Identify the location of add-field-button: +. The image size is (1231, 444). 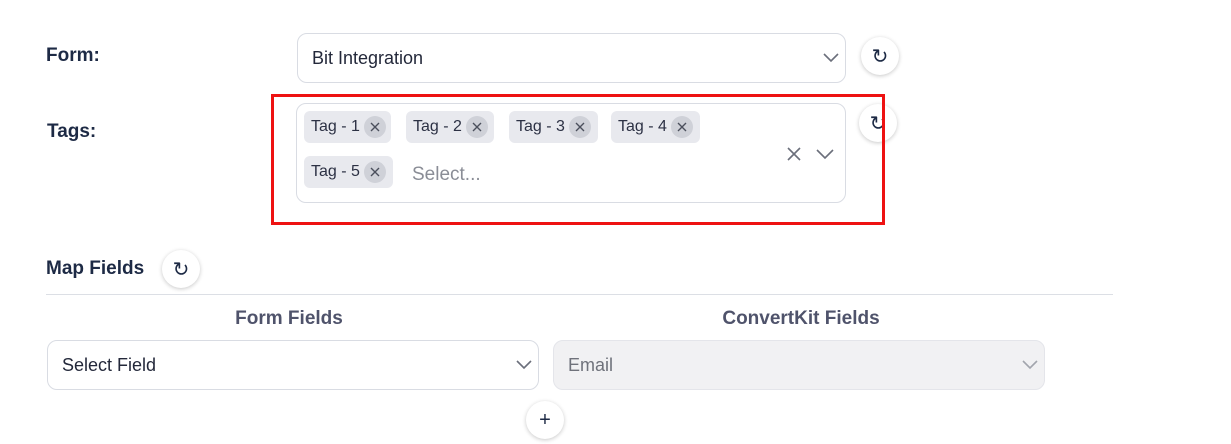
(545, 420).